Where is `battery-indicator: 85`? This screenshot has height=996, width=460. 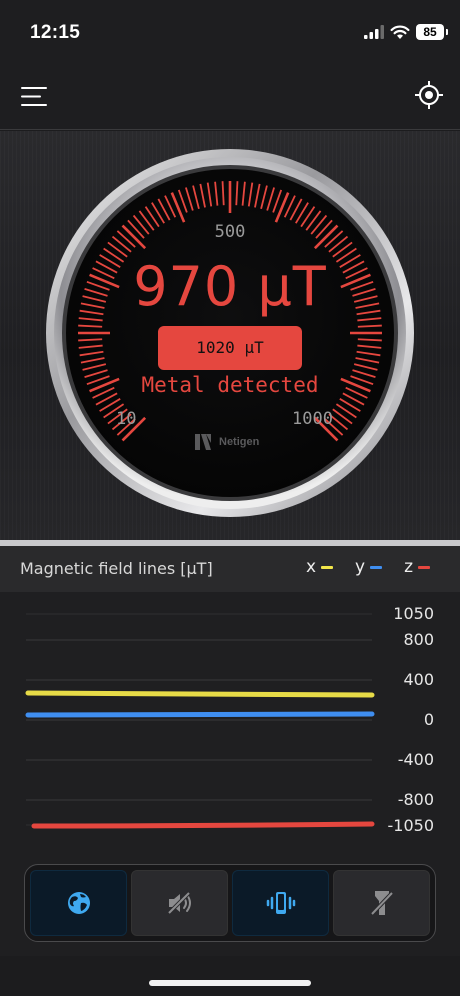 battery-indicator: 85 is located at coordinates (432, 32).